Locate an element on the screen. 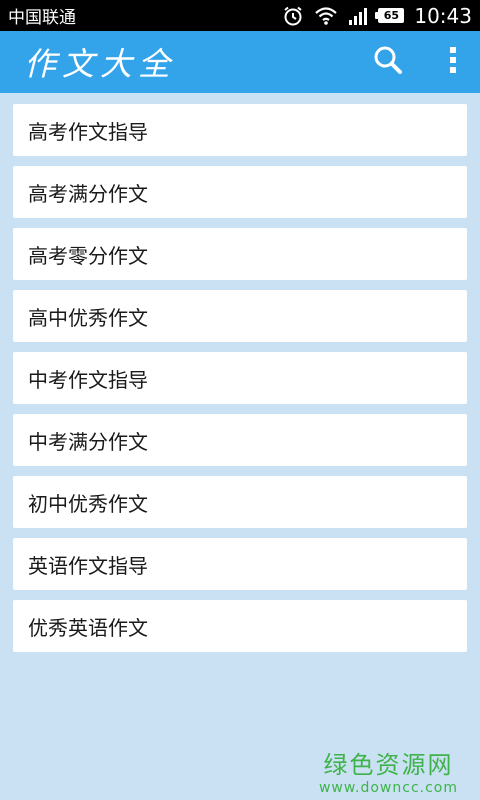  list-item: 初中优秀作文 is located at coordinates (240, 502).